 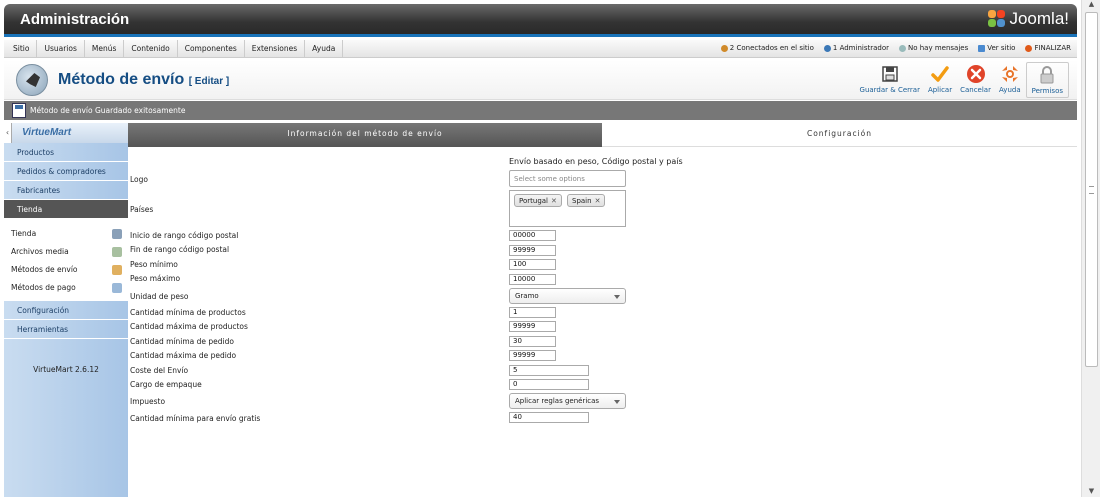 I want to click on logo-label: Logo, so click(x=139, y=179).